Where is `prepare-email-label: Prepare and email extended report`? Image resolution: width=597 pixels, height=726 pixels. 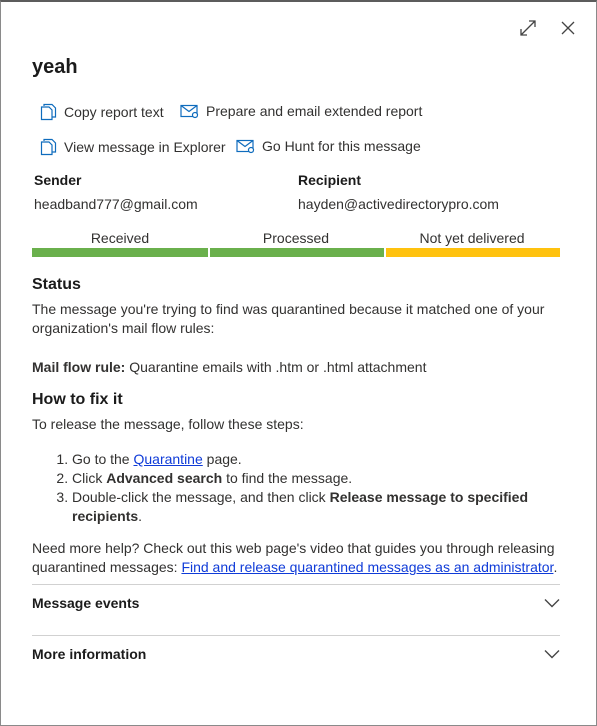 prepare-email-label: Prepare and email extended report is located at coordinates (314, 111).